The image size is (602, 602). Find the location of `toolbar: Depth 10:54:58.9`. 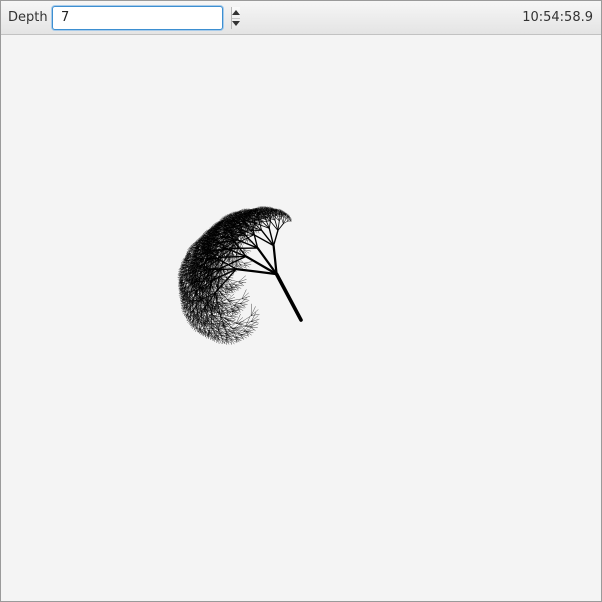

toolbar: Depth 10:54:58.9 is located at coordinates (301, 18).